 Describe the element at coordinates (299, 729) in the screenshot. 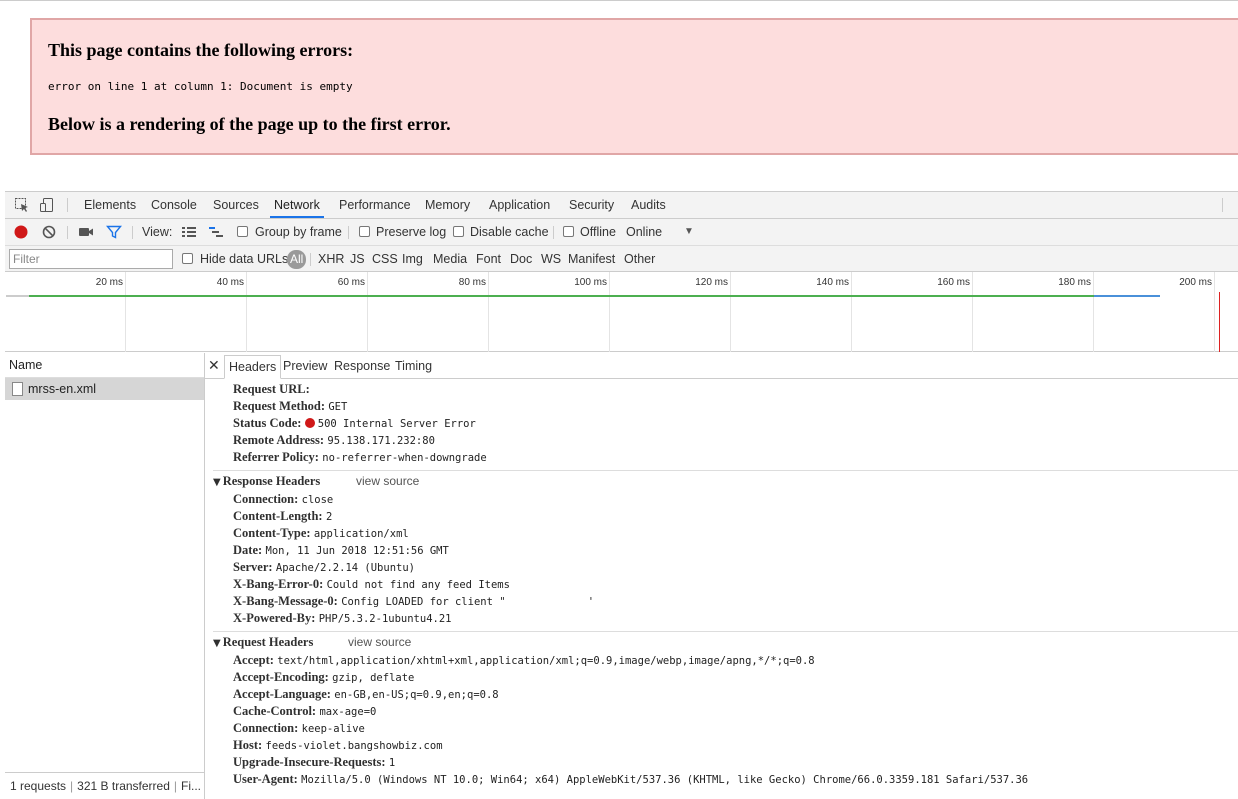

I see `request-header-row: Connection: keep-alive` at that location.